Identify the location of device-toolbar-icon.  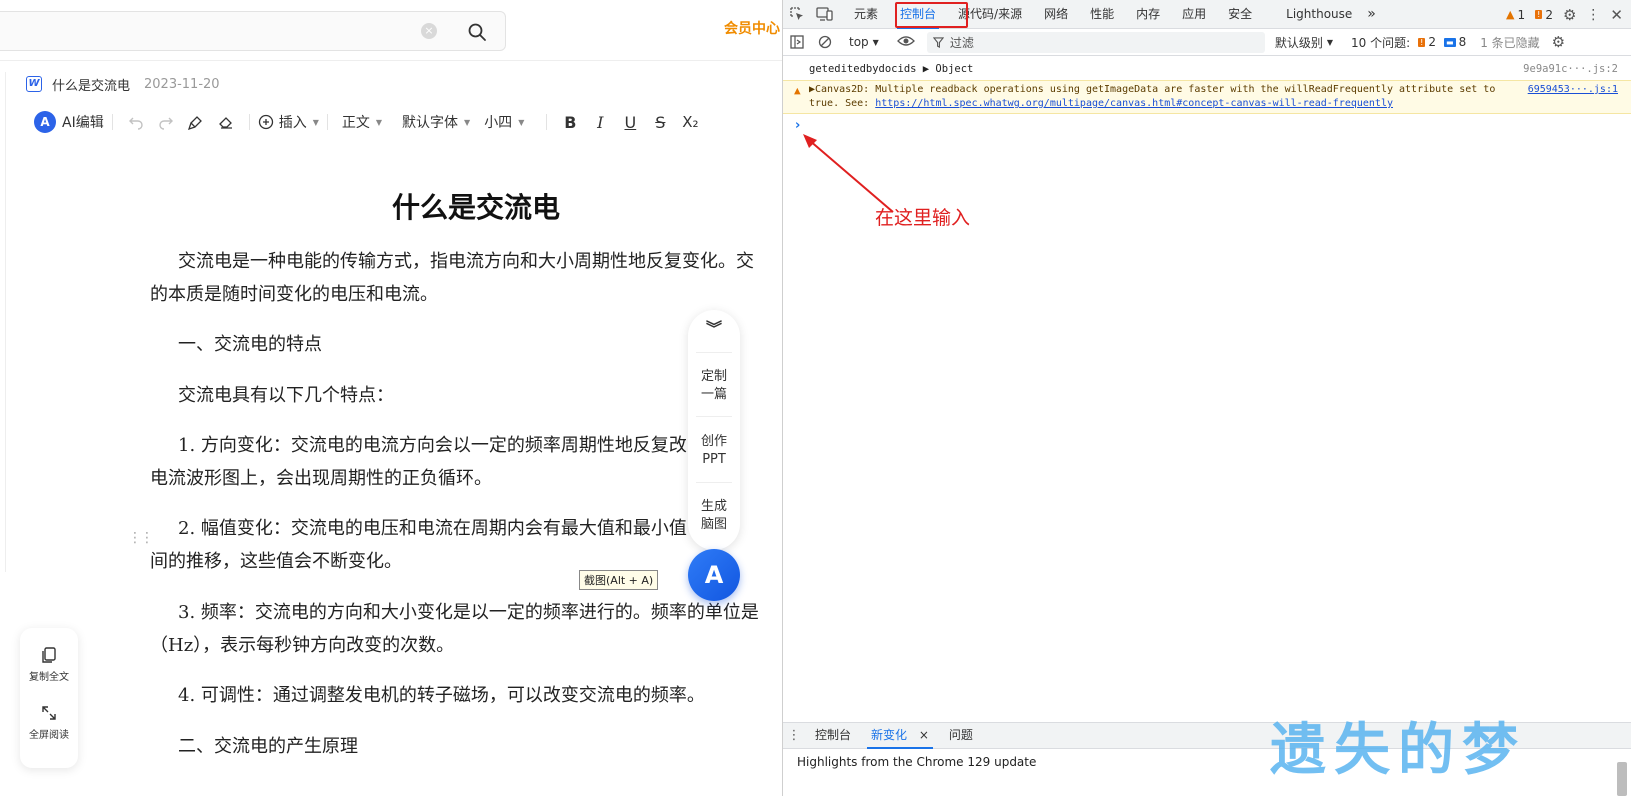
(825, 14).